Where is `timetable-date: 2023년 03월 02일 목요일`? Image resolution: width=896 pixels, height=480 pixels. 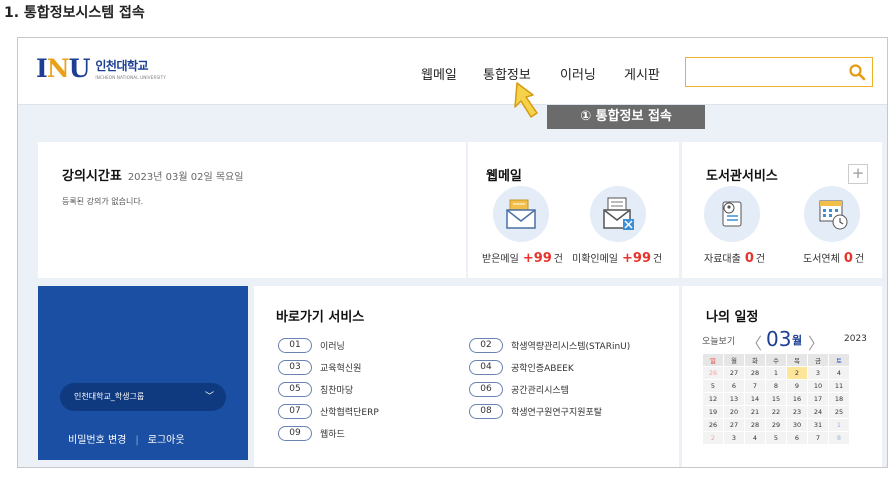
timetable-date: 2023년 03월 02일 목요일 is located at coordinates (185, 177).